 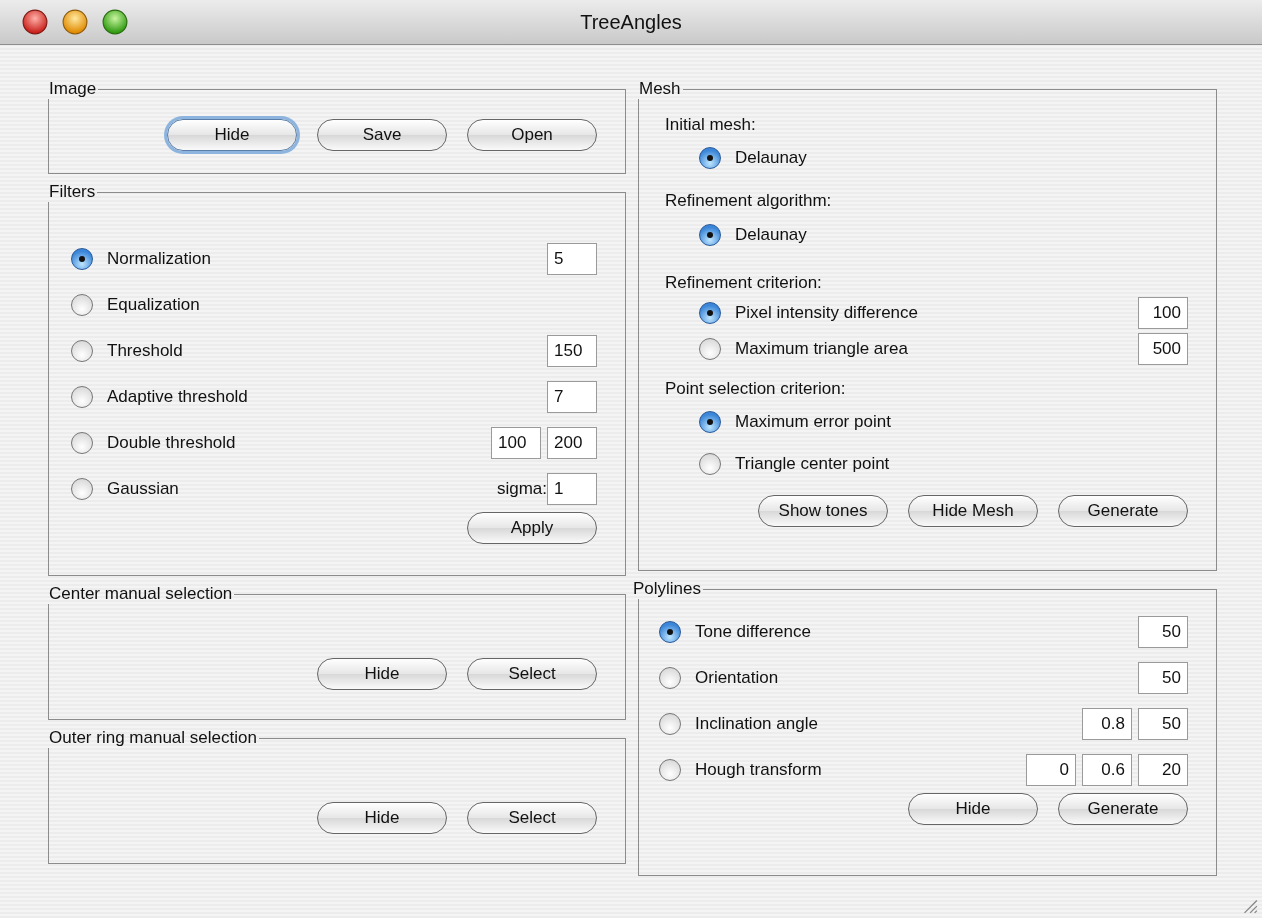 I want to click on option-label: Adaptive threshold, so click(x=177, y=397).